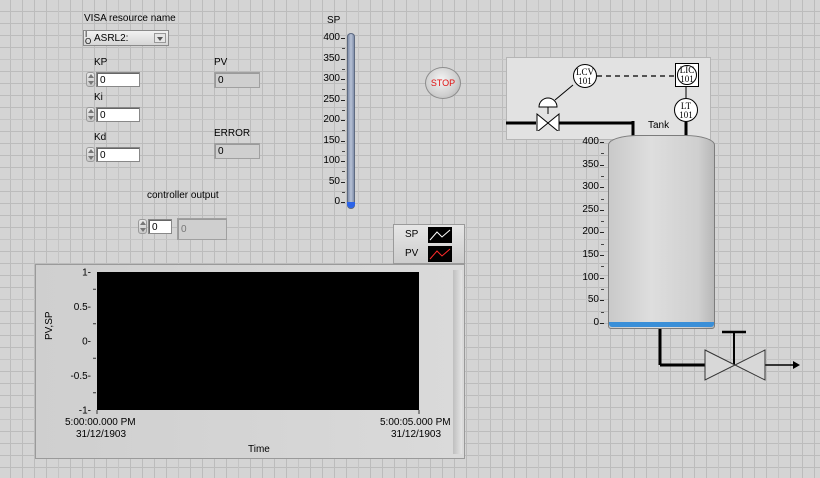  I want to click on kd-input: 0, so click(118, 154).